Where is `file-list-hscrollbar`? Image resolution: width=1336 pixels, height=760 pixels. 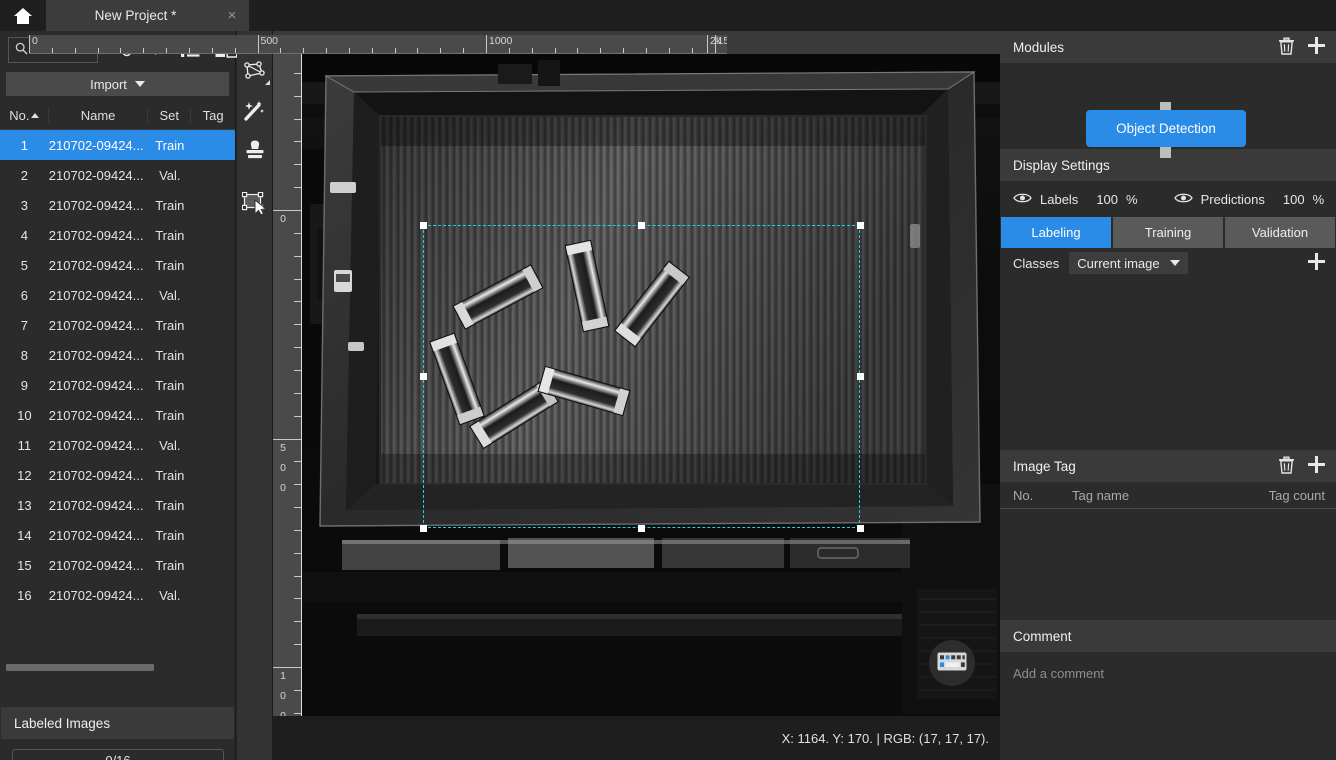
file-list-hscrollbar is located at coordinates (116, 667).